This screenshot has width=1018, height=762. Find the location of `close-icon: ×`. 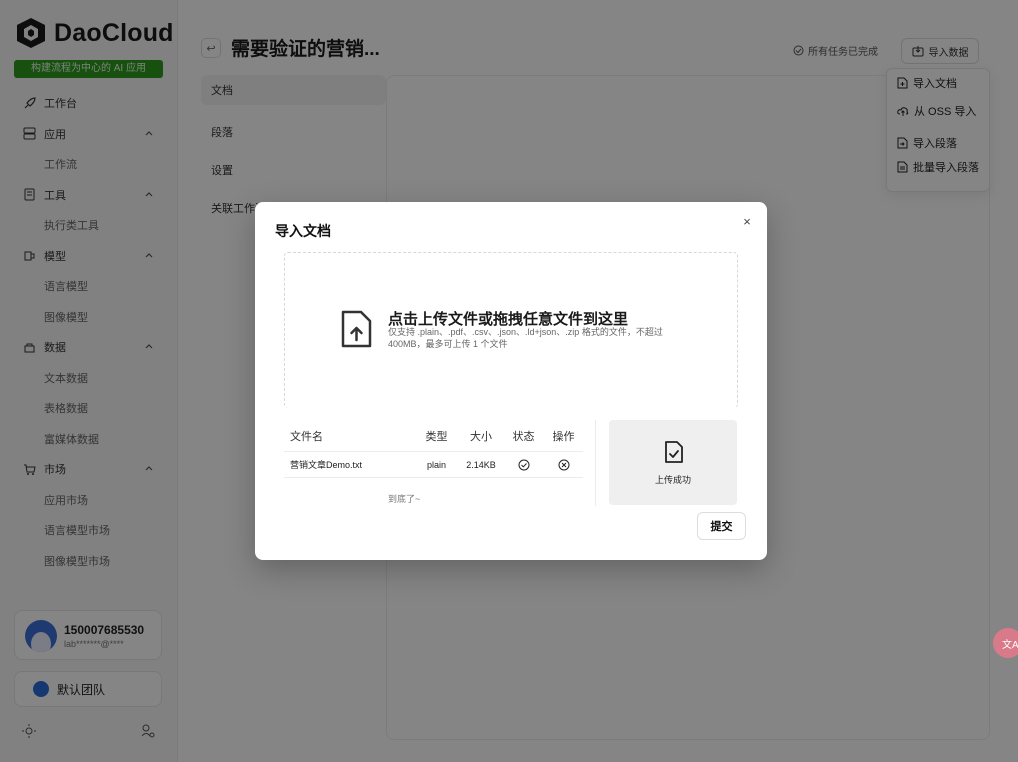

close-icon: × is located at coordinates (747, 222).